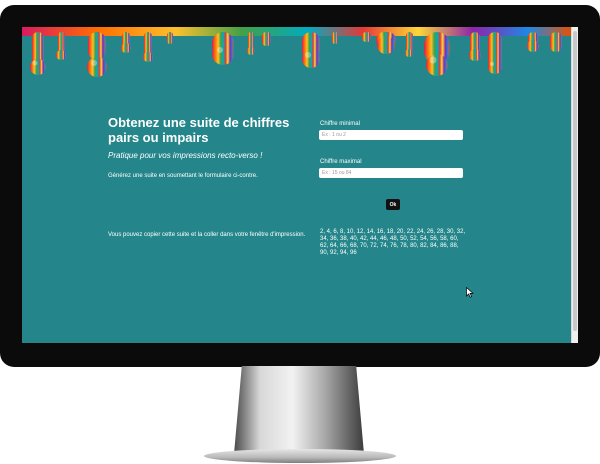 The height and width of the screenshot is (464, 600). I want to click on scrollbar, so click(574, 185).